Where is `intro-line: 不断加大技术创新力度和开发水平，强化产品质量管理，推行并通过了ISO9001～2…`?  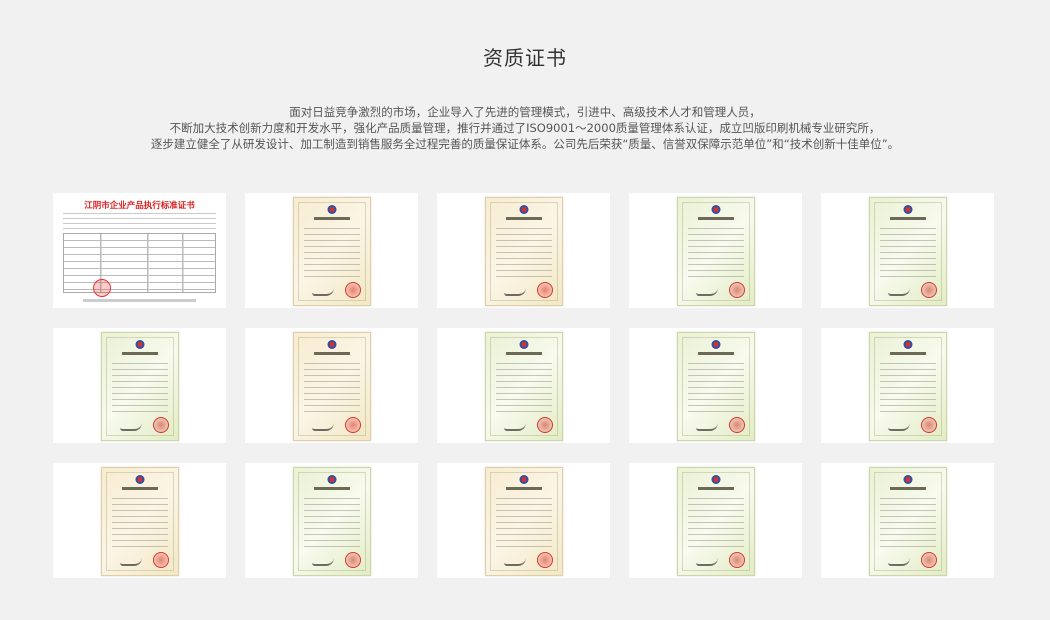
intro-line: 不断加大技术创新力度和开发水平，强化产品质量管理，推行并通过了ISO9001～2… is located at coordinates (525, 128).